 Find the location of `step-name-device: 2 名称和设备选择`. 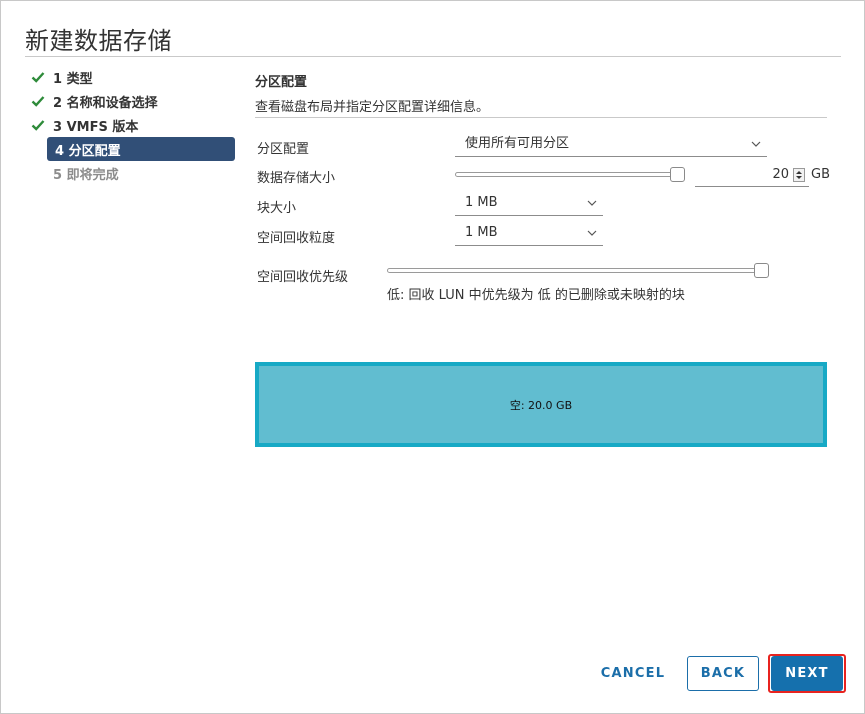

step-name-device: 2 名称和设备选择 is located at coordinates (131, 101).